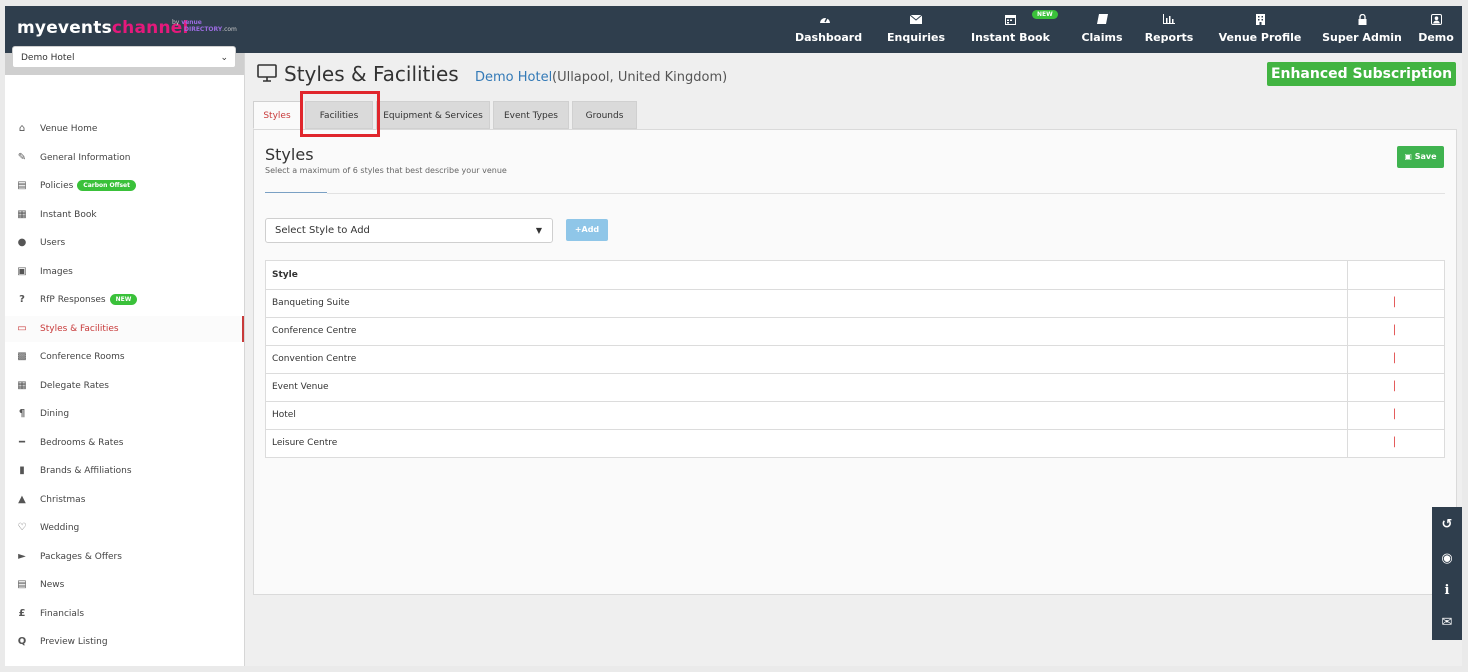 The image size is (1468, 672). Describe the element at coordinates (296, 192) in the screenshot. I see `heading-underline` at that location.